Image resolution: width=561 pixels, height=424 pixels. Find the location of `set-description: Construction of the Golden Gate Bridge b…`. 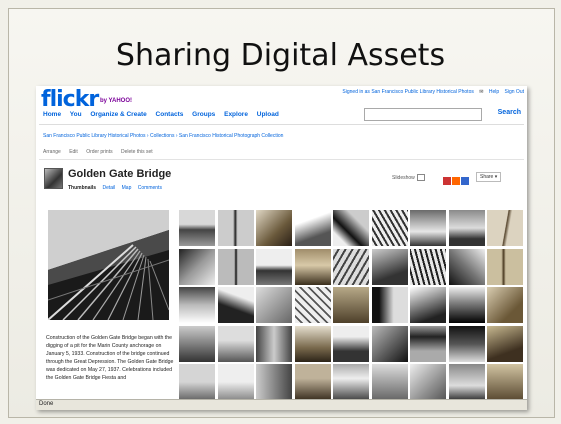

set-description: Construction of the Golden Gate Bridge b… is located at coordinates (110, 358).